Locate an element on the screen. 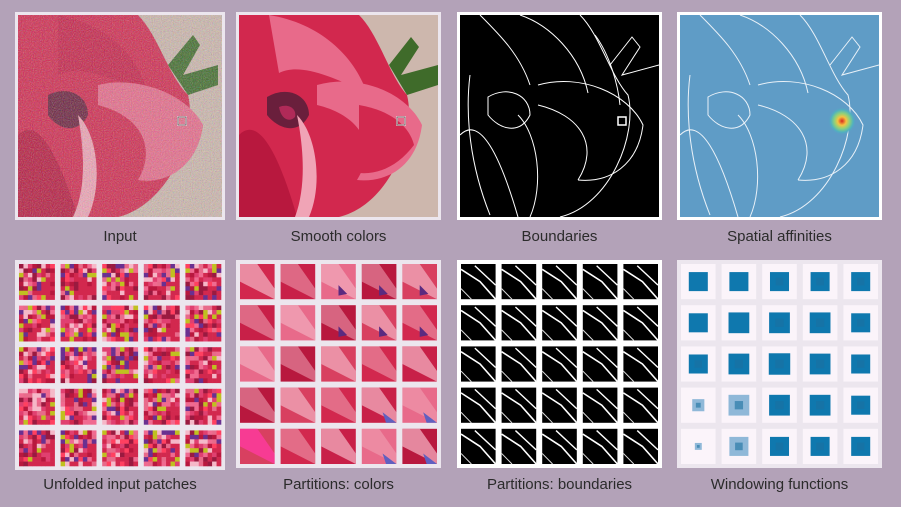 The width and height of the screenshot is (901, 507). partition-boundaries-grid is located at coordinates (559, 364).